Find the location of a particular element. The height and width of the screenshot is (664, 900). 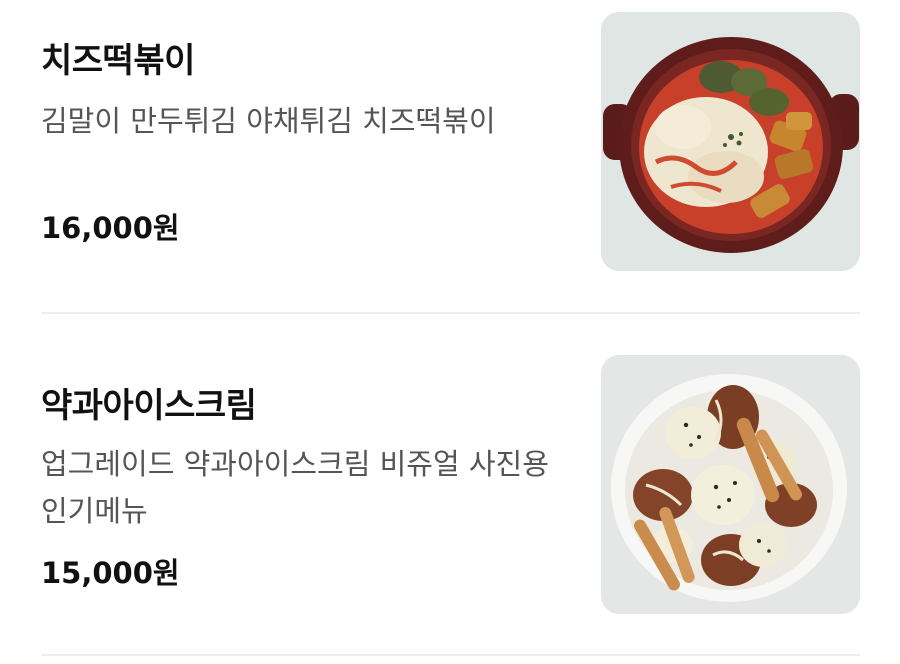

icecream-photo is located at coordinates (730, 484).